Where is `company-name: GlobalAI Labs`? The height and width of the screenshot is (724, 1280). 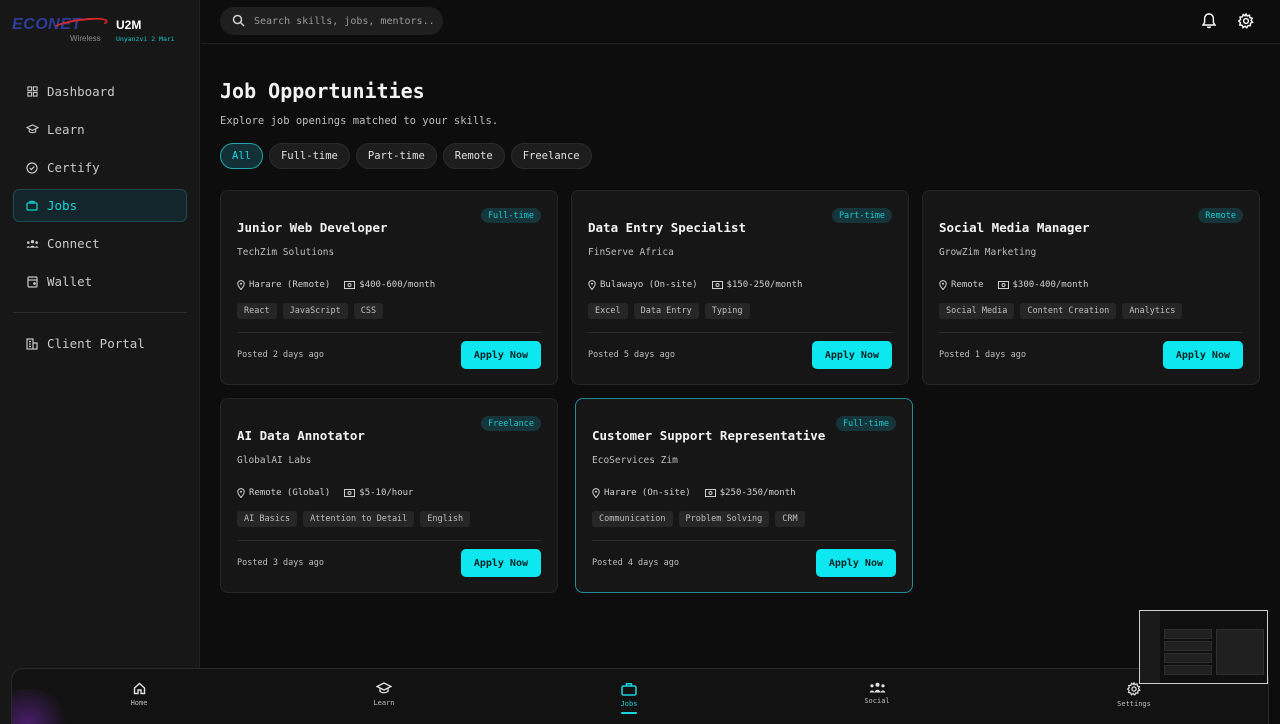
company-name: GlobalAI Labs is located at coordinates (274, 460).